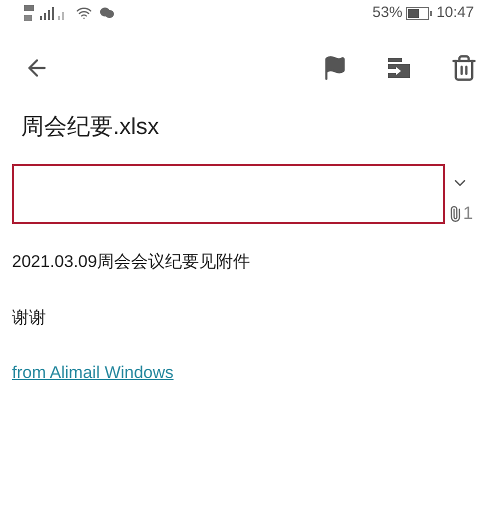 This screenshot has width=498, height=515. Describe the element at coordinates (419, 13) in the screenshot. I see `battery-icon` at that location.